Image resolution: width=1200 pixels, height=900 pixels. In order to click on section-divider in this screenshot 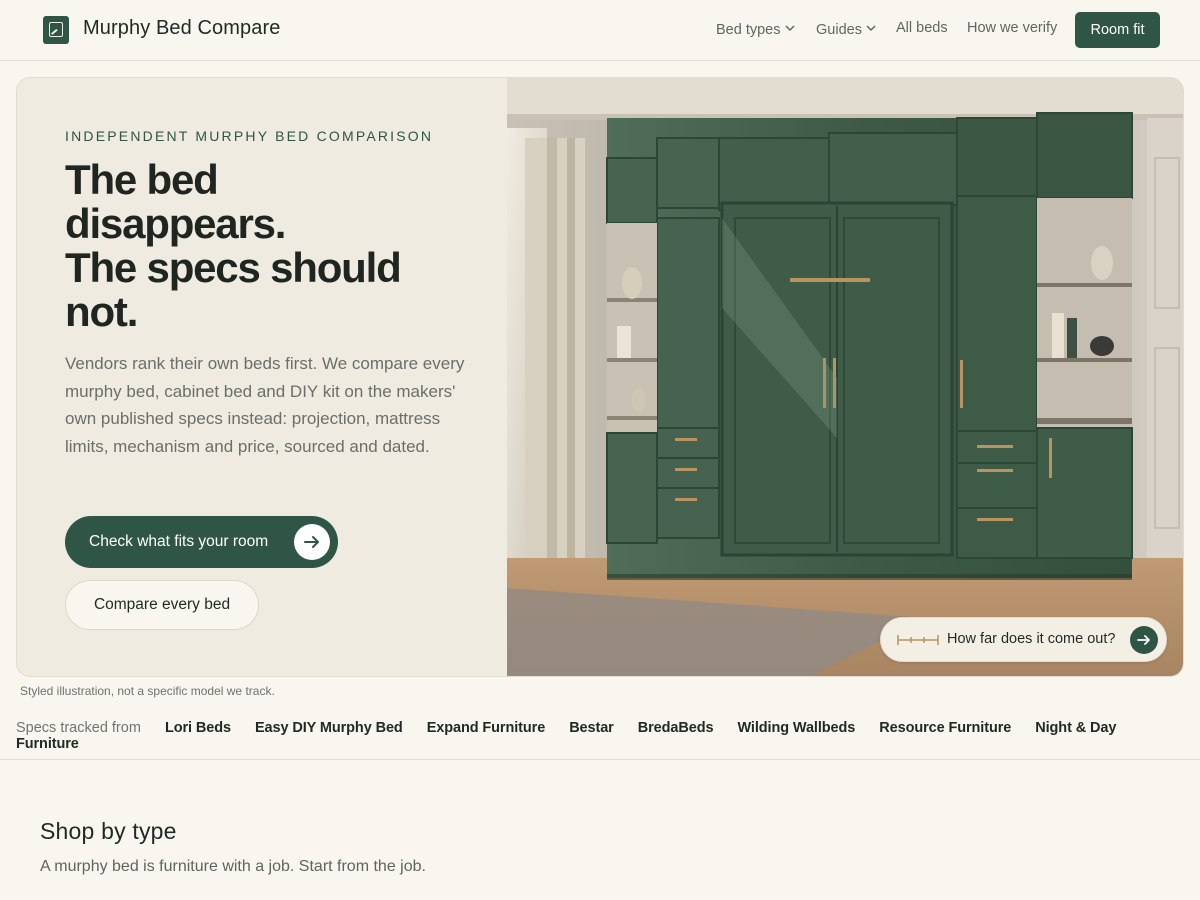, I will do `click(600, 759)`.